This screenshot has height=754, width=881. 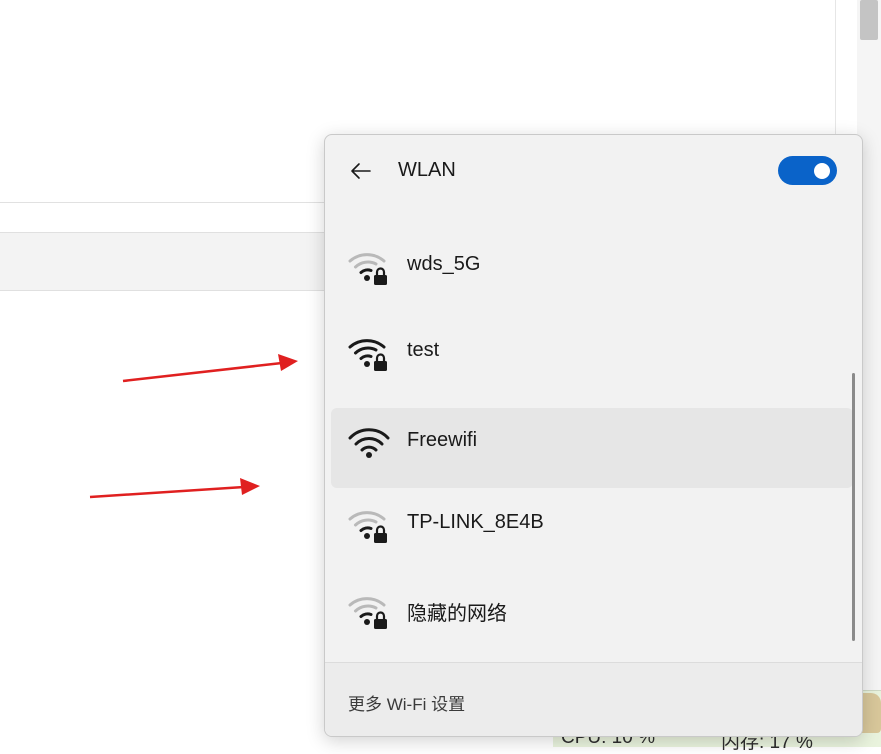 I want to click on wlan-title: WLAN, so click(x=427, y=170).